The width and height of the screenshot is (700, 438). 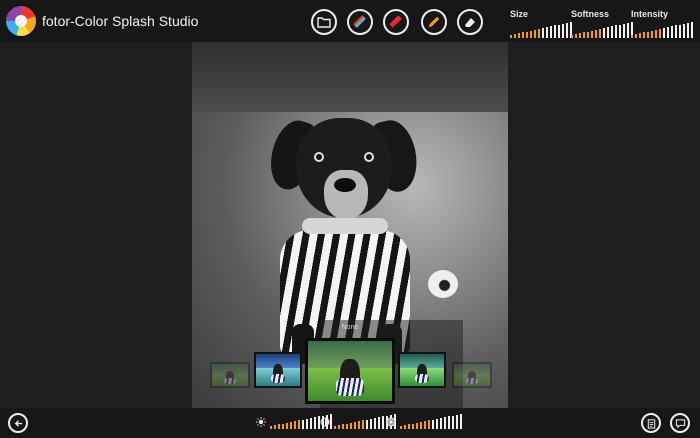 I want to click on intensity-slider-label: Intensity, so click(x=650, y=14).